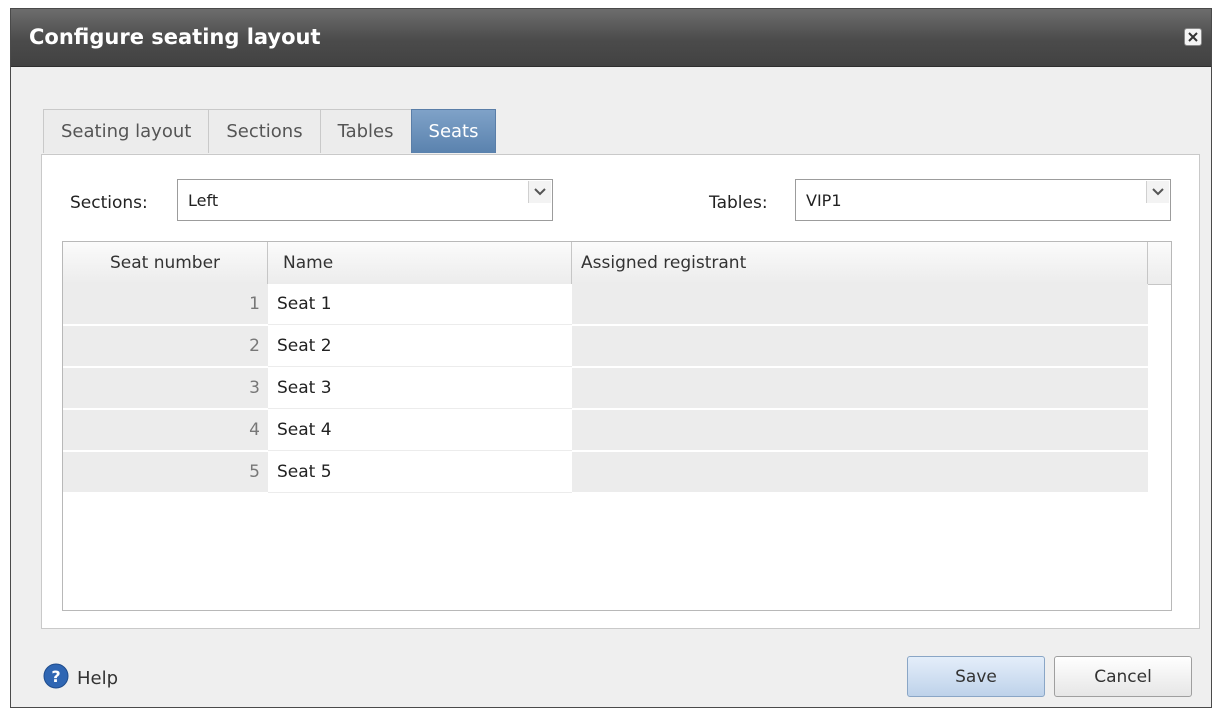 Image resolution: width=1220 pixels, height=714 pixels. I want to click on tab-seats: Seats, so click(453, 131).